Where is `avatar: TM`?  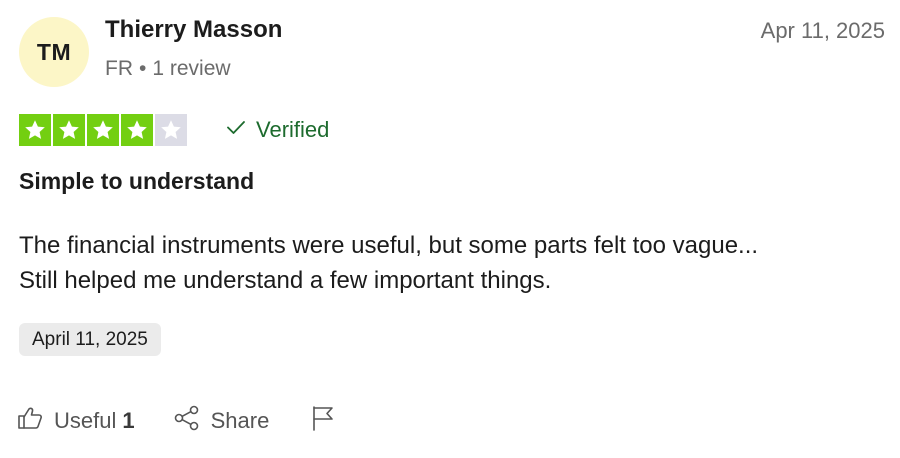 avatar: TM is located at coordinates (54, 52).